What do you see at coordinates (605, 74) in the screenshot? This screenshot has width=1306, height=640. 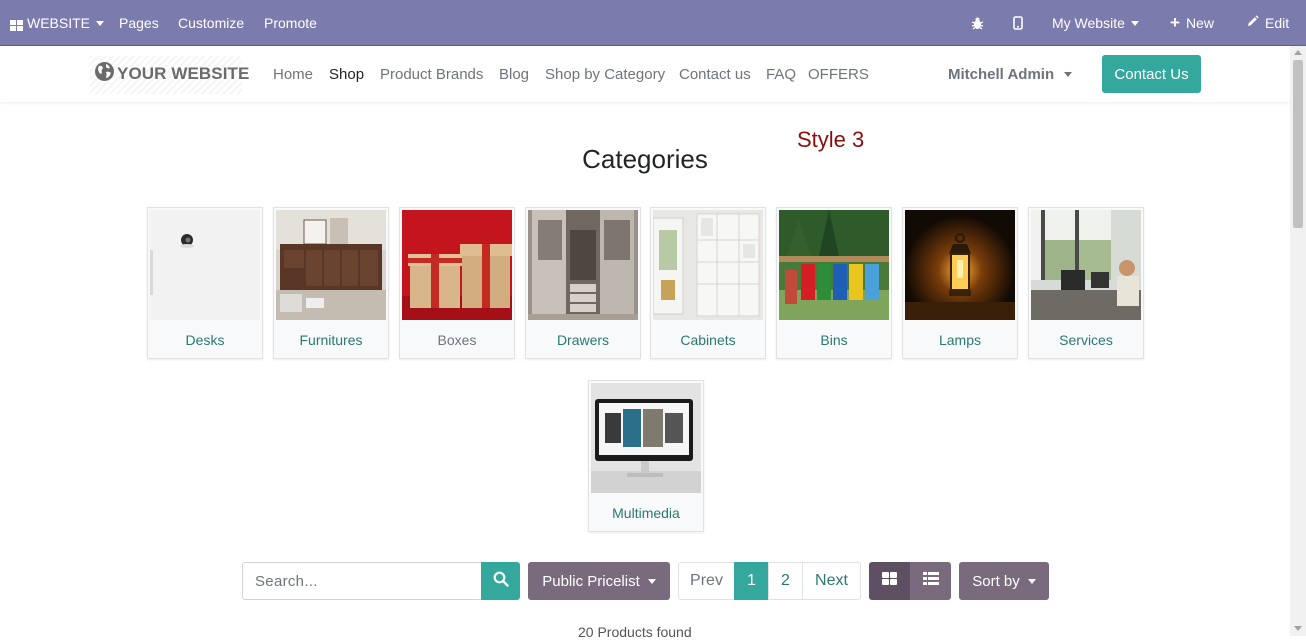 I see `nav-shop-by-category: Shop by Category` at bounding box center [605, 74].